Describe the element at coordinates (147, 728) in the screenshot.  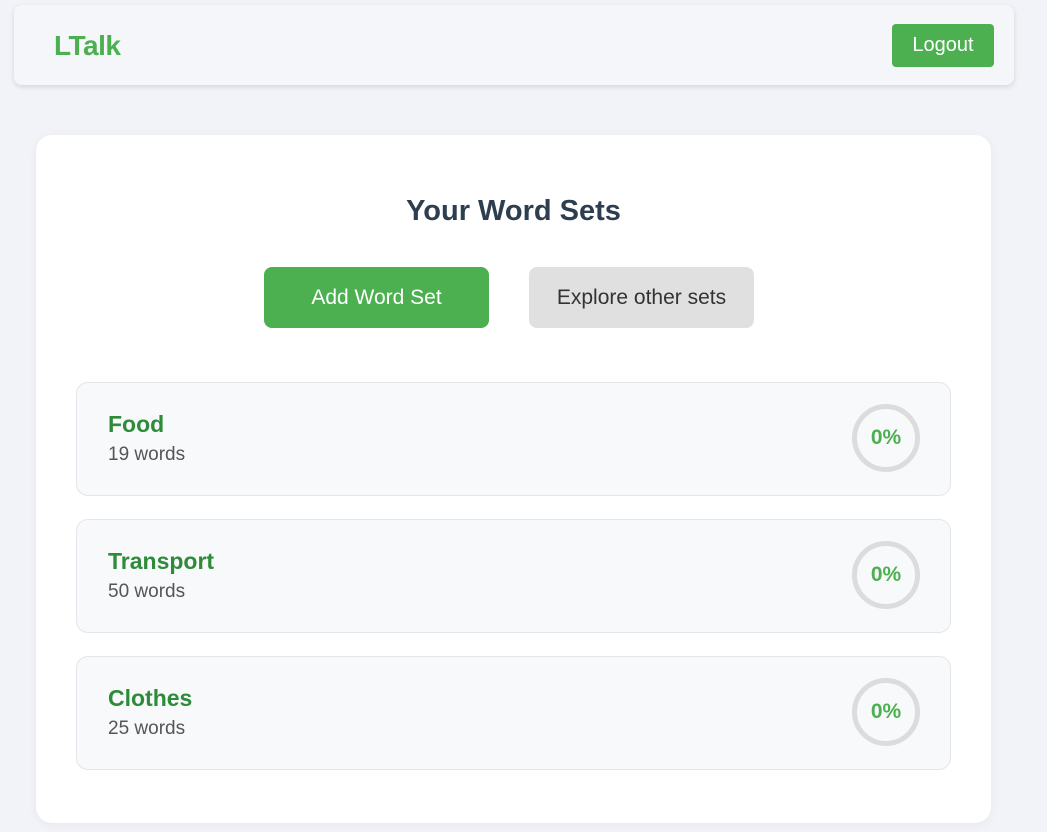
I see `word-set-count: 25 words` at that location.